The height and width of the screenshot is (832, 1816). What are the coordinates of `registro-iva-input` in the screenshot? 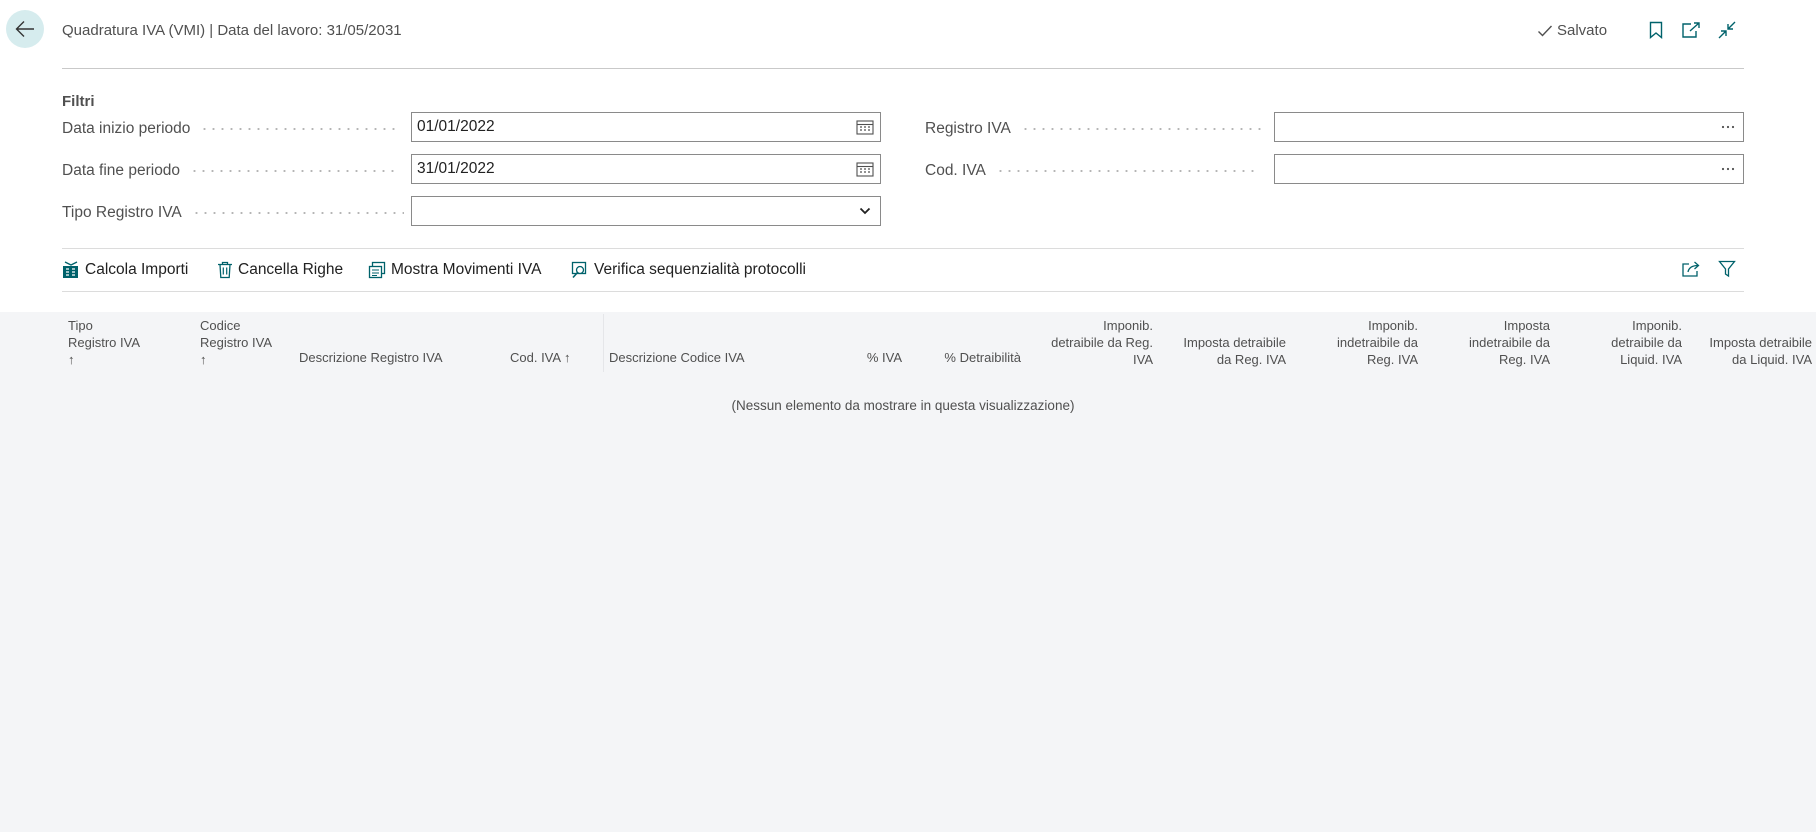 It's located at (1509, 127).